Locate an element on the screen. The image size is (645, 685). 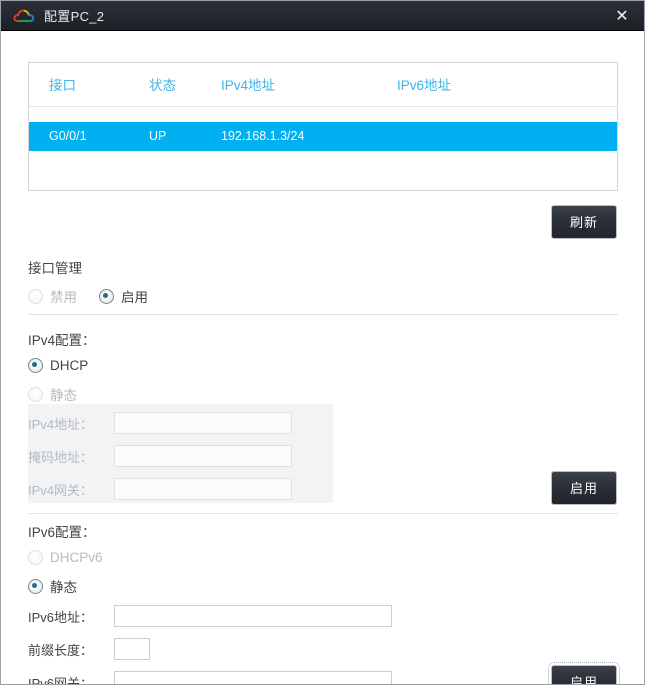
cell-interface: G0/0/1 is located at coordinates (89, 136).